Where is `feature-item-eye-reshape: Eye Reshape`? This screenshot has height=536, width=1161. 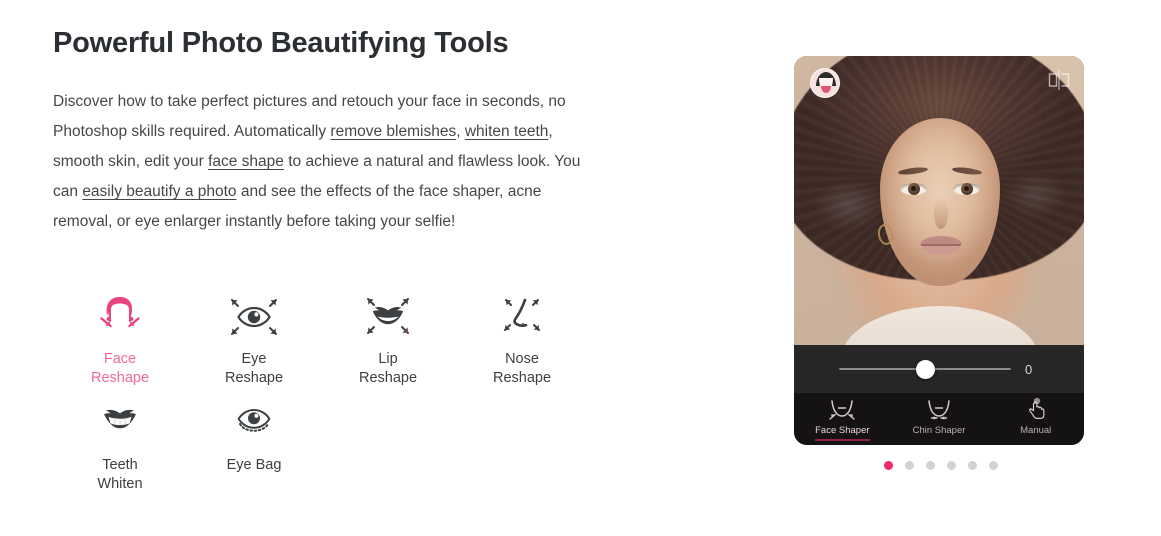 feature-item-eye-reshape: Eye Reshape is located at coordinates (254, 340).